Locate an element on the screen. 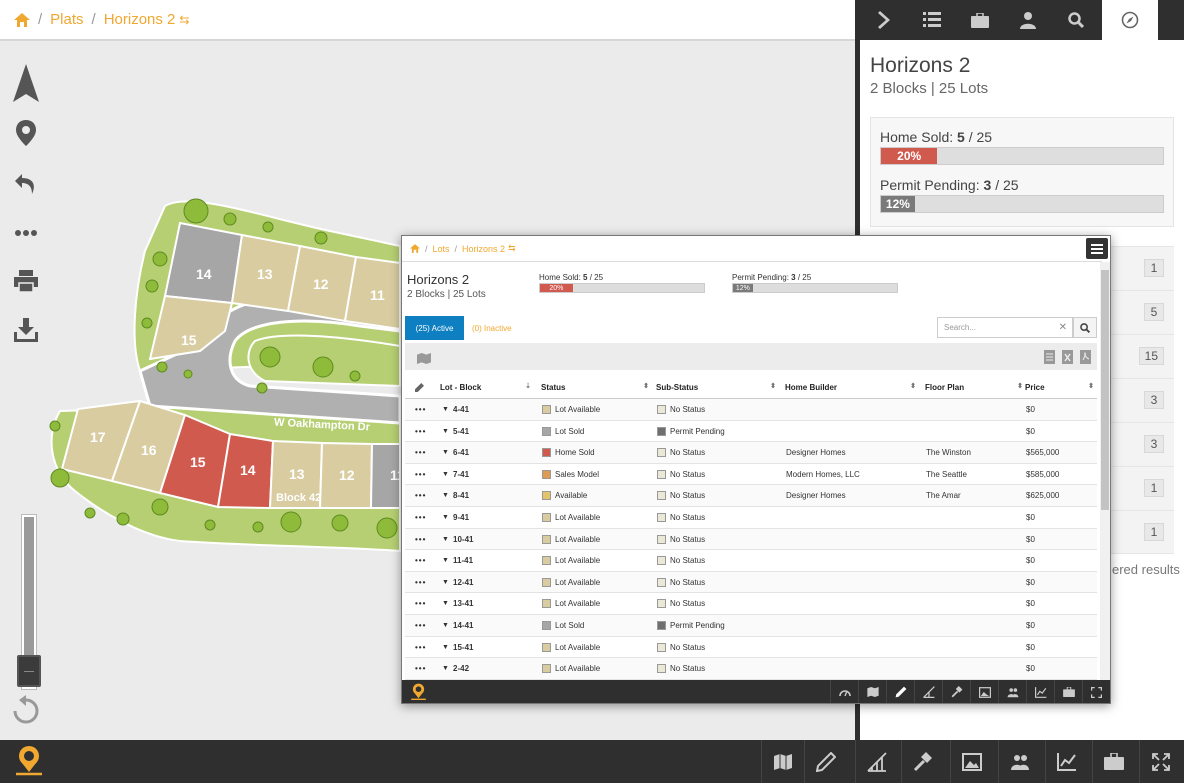  scrollbar-thumb is located at coordinates (1105, 390).